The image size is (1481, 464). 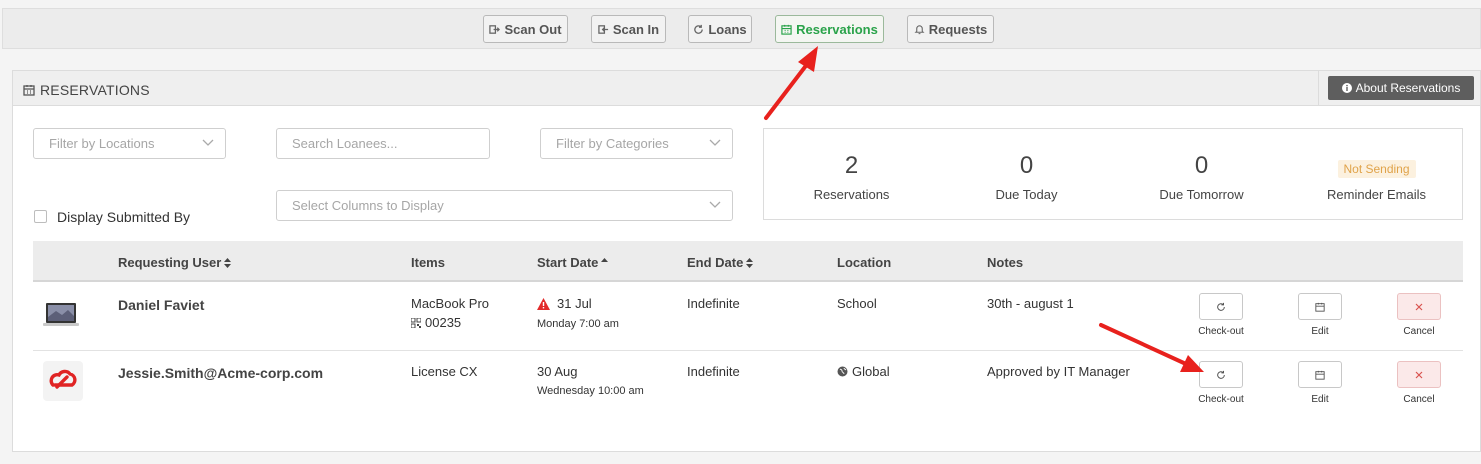 What do you see at coordinates (368, 205) in the screenshot?
I see `columns-select-placeholder: Select Columns to Display` at bounding box center [368, 205].